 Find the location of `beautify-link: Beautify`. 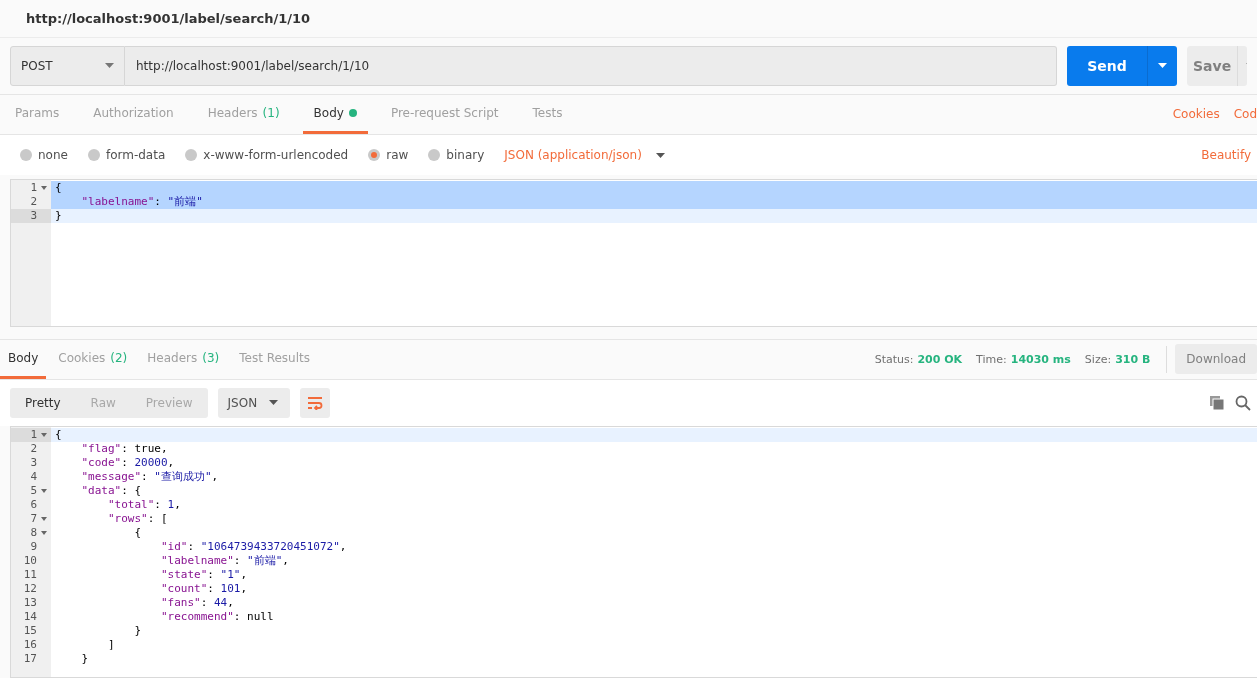

beautify-link: Beautify is located at coordinates (1226, 155).